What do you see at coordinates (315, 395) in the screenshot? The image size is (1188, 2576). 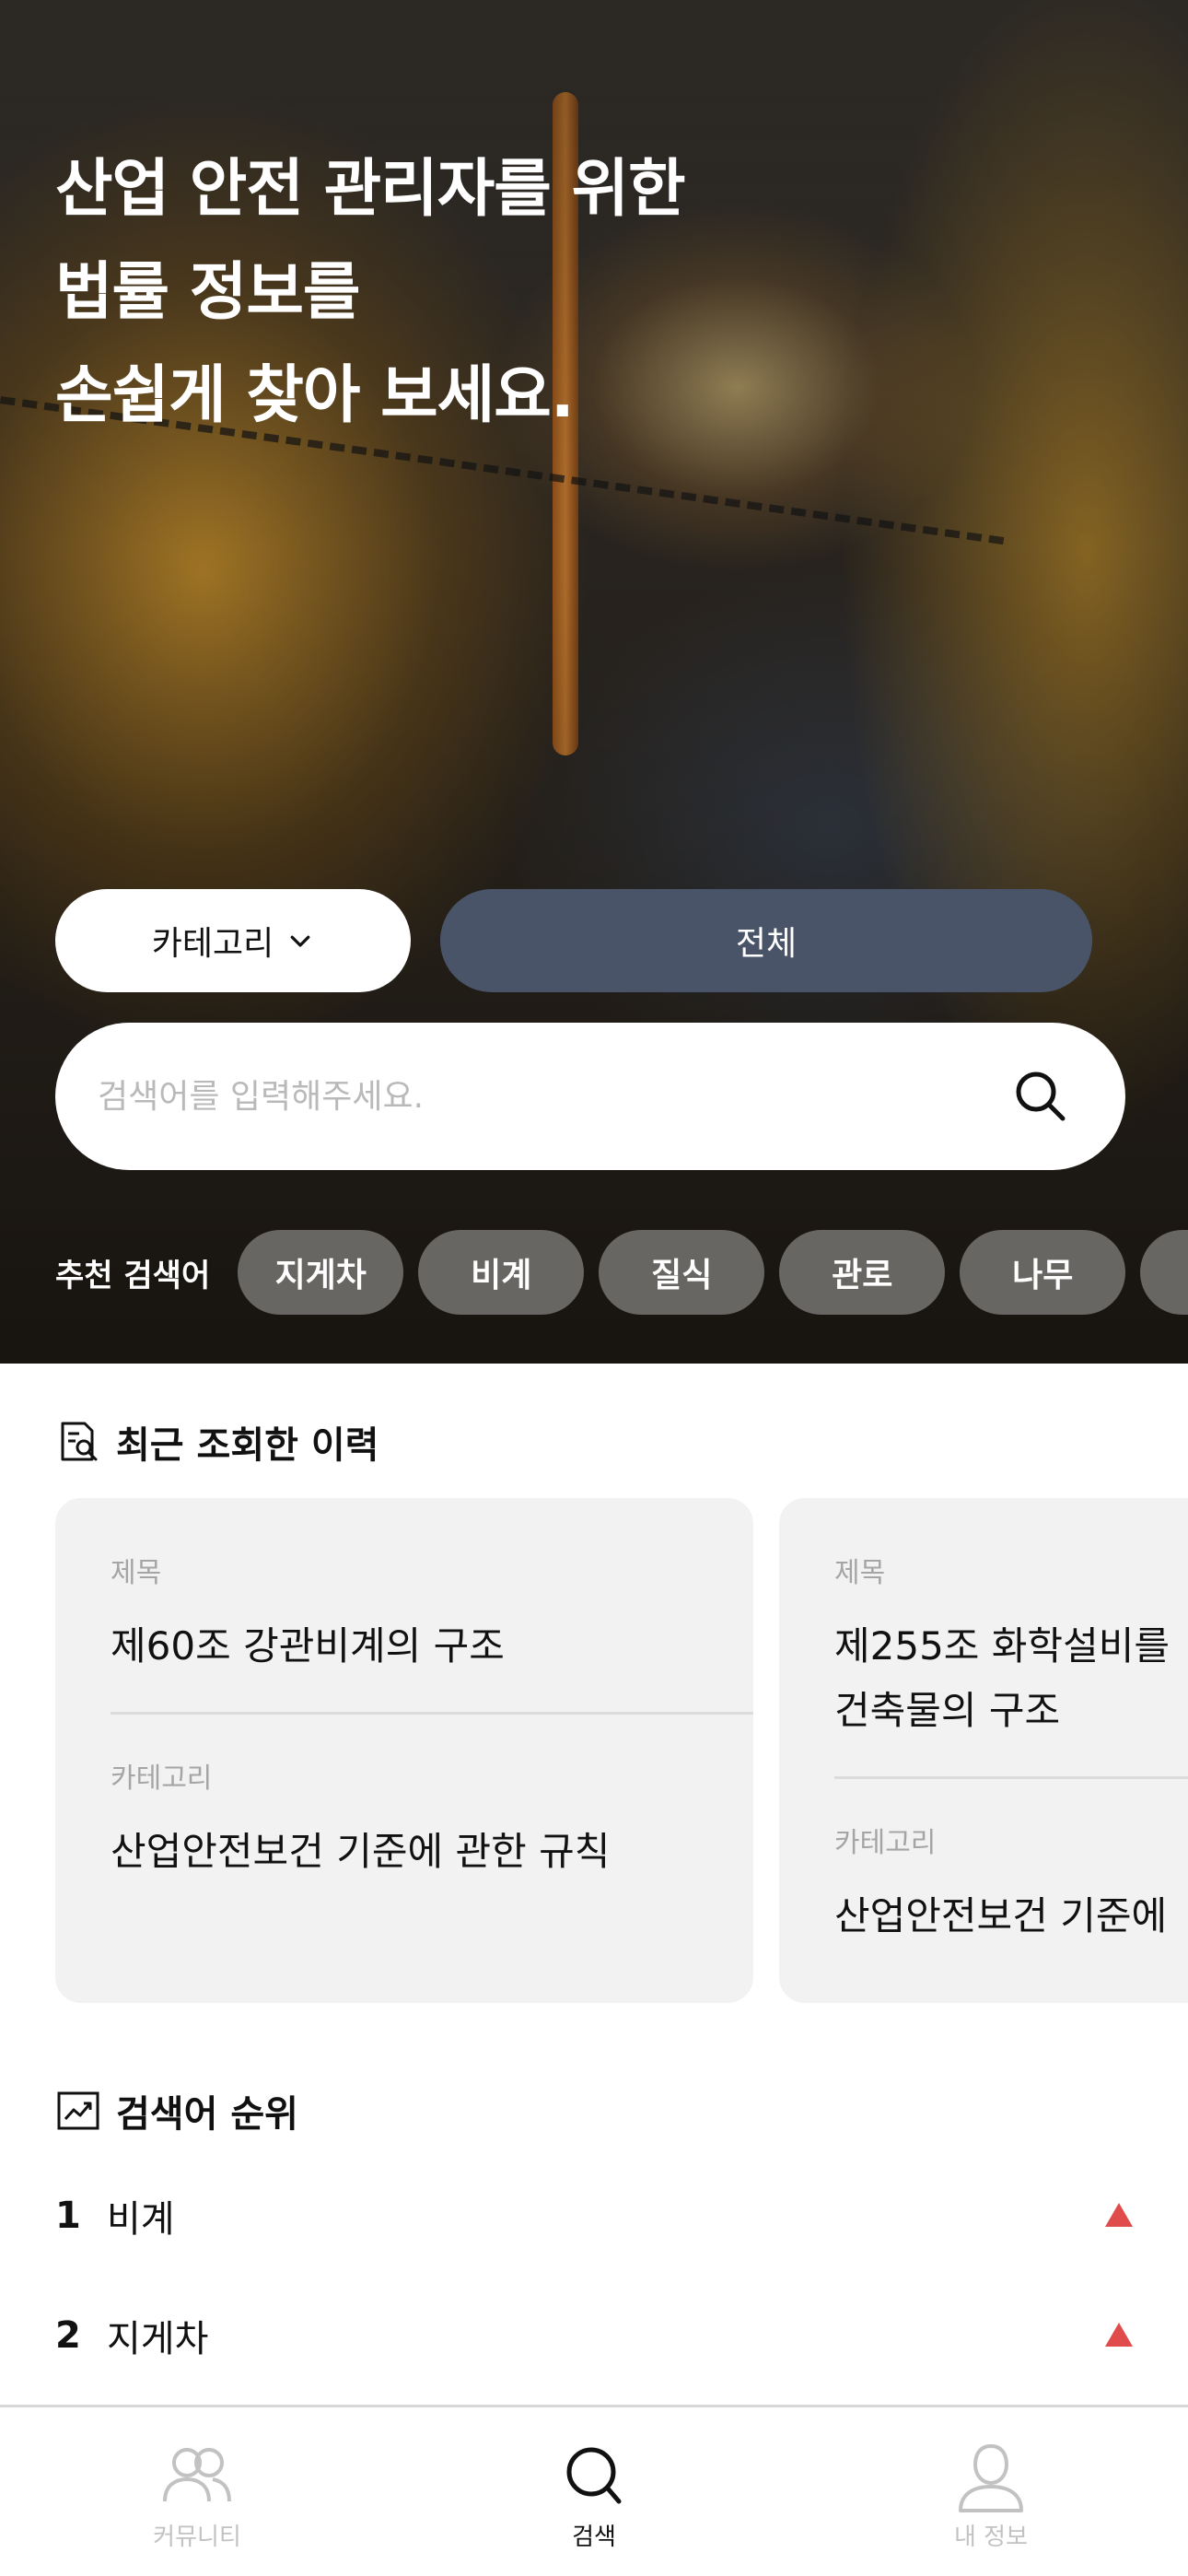 I see `hero-title-line: 손쉽게 찾아 보세요.` at bounding box center [315, 395].